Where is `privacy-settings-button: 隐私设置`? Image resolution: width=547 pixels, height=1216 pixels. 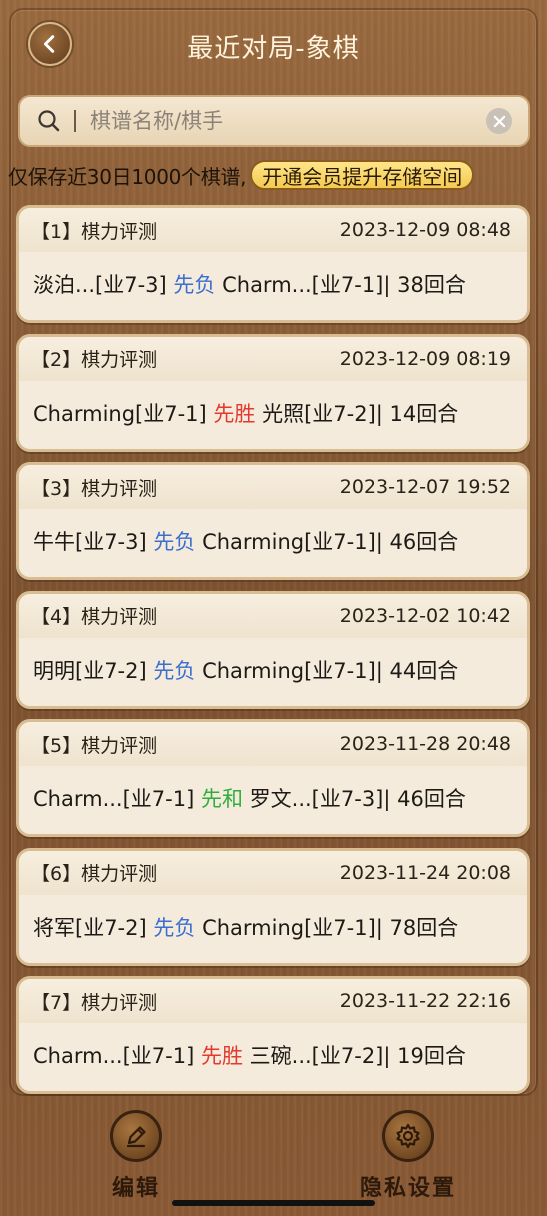 privacy-settings-button: 隐私设置 is located at coordinates (408, 1156).